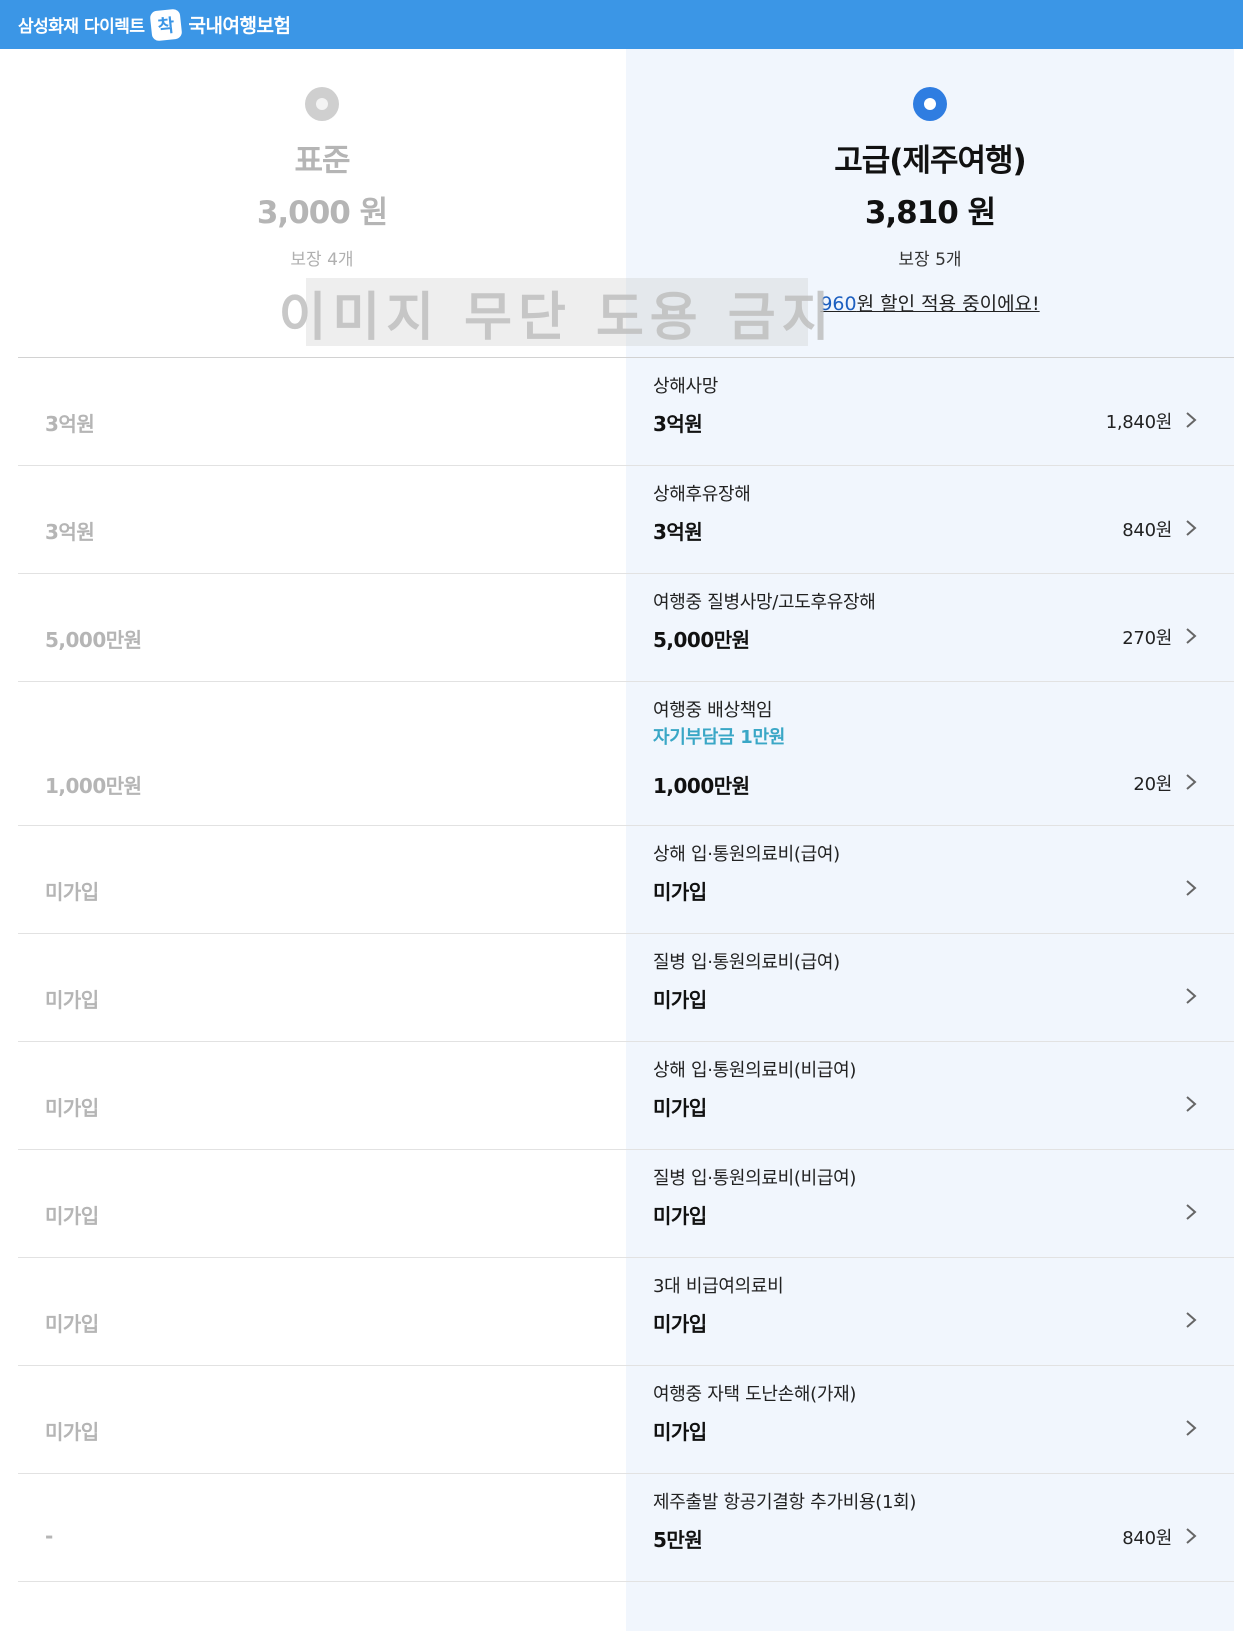 This screenshot has height=1631, width=1243. I want to click on brand-logo-icon: 착, so click(166, 24).